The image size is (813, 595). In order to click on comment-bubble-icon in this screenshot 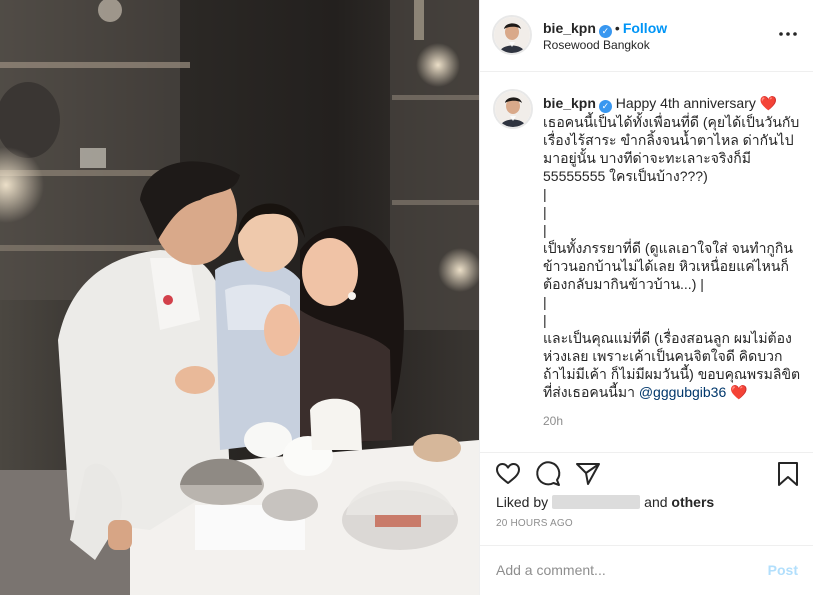, I will do `click(548, 474)`.